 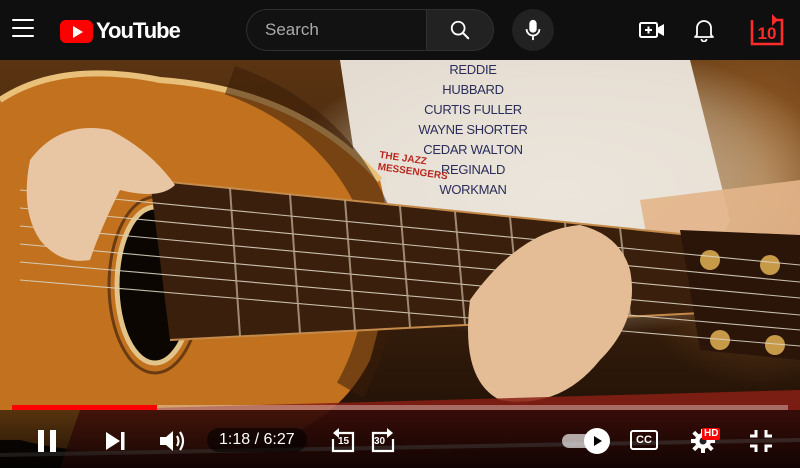 I want to click on notifications-button, so click(x=704, y=30).